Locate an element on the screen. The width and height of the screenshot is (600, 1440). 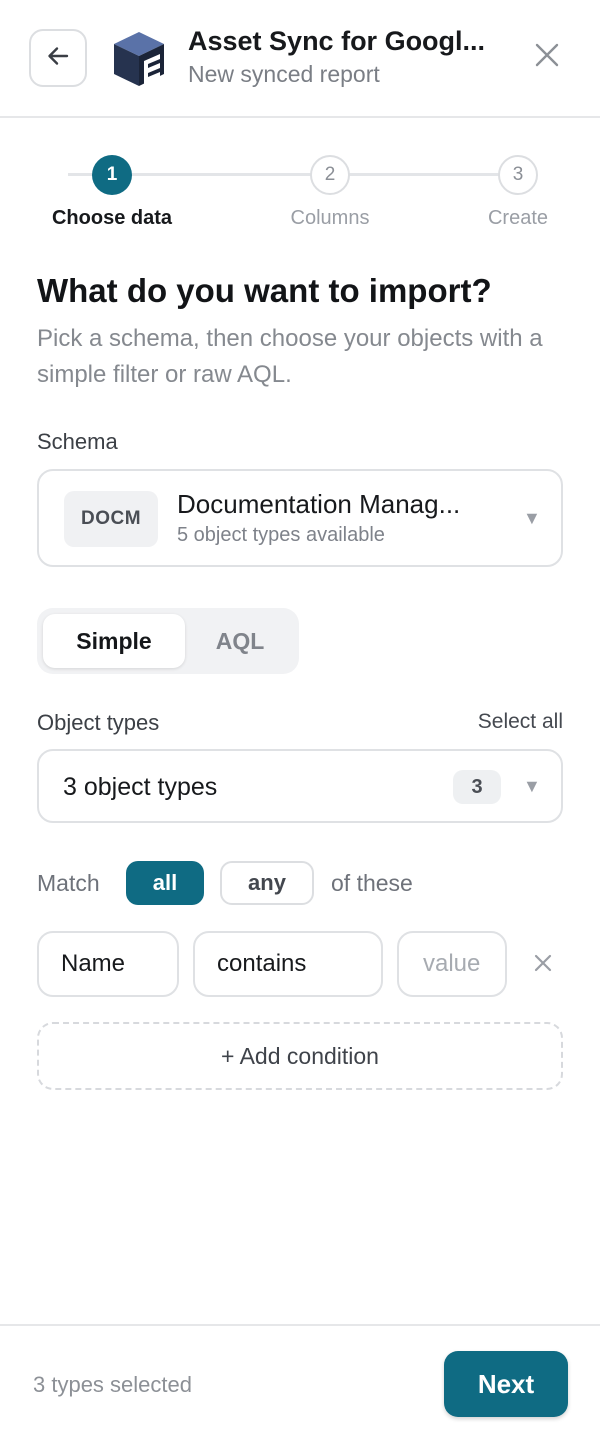
arrow-left-icon is located at coordinates (58, 58).